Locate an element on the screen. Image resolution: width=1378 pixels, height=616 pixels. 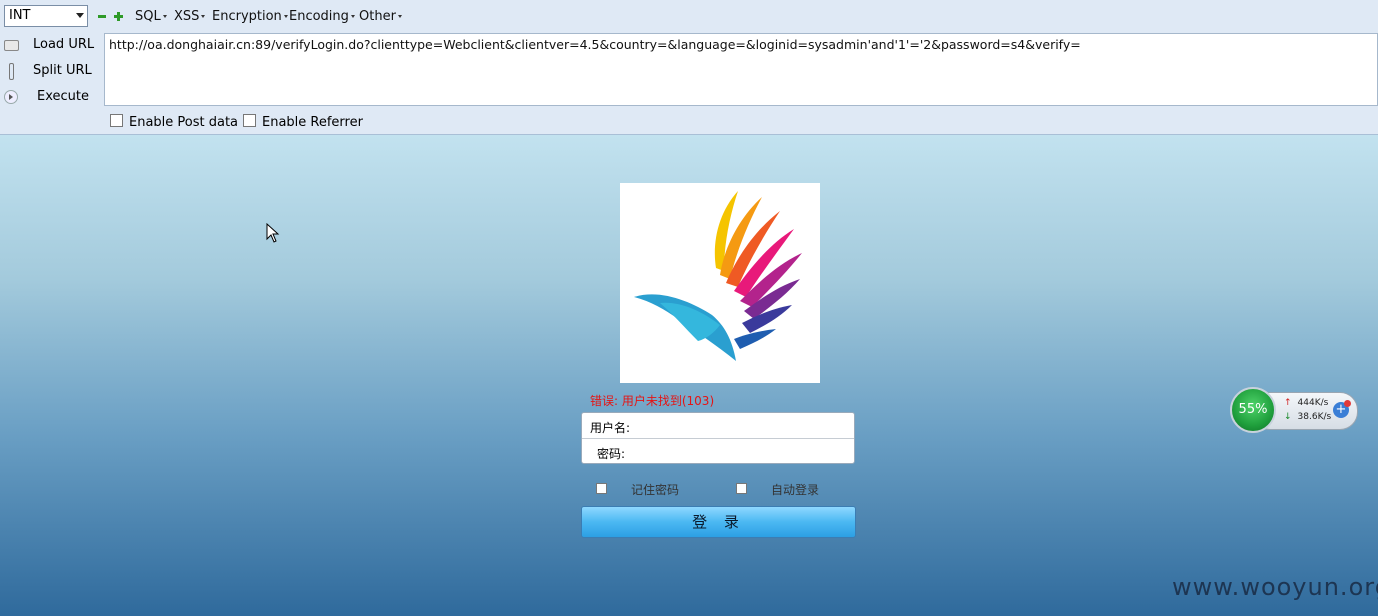
play-icon is located at coordinates (11, 97).